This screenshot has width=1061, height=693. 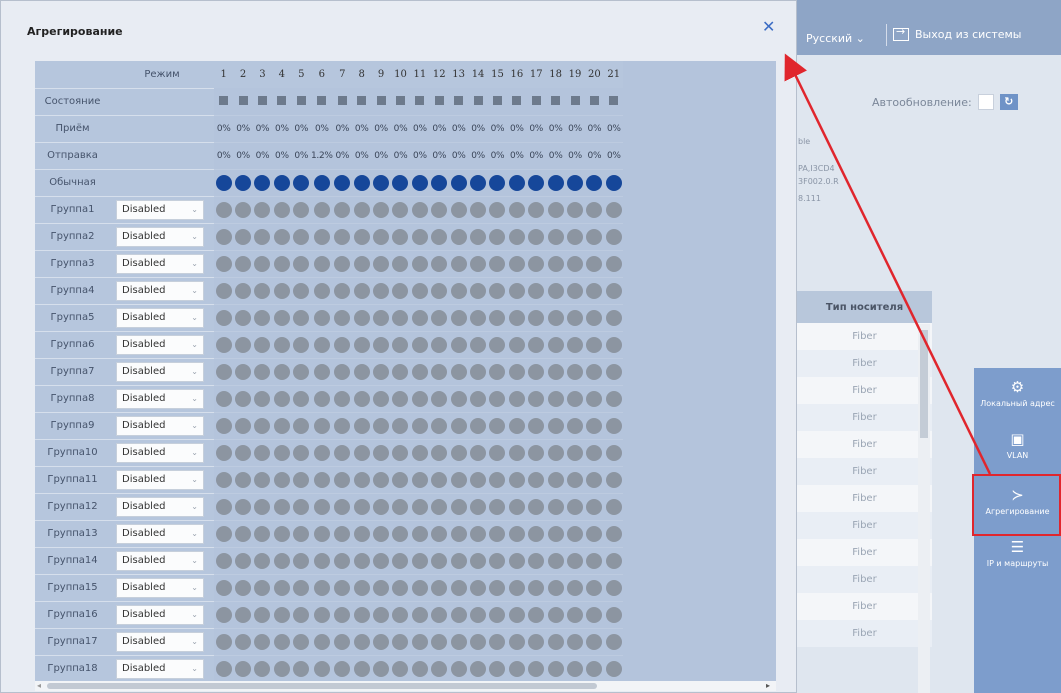 I want to click on logout-button: Выход из системы, so click(x=957, y=33).